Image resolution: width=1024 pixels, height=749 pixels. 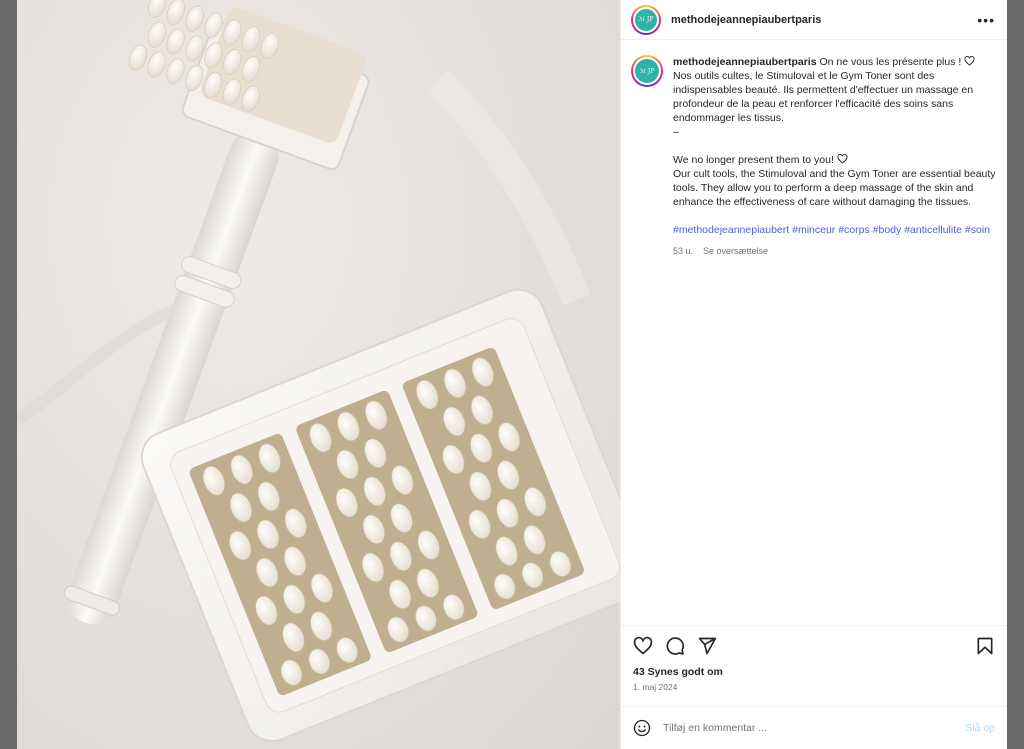 I want to click on caption-avatar: ℳ JP, so click(x=647, y=71).